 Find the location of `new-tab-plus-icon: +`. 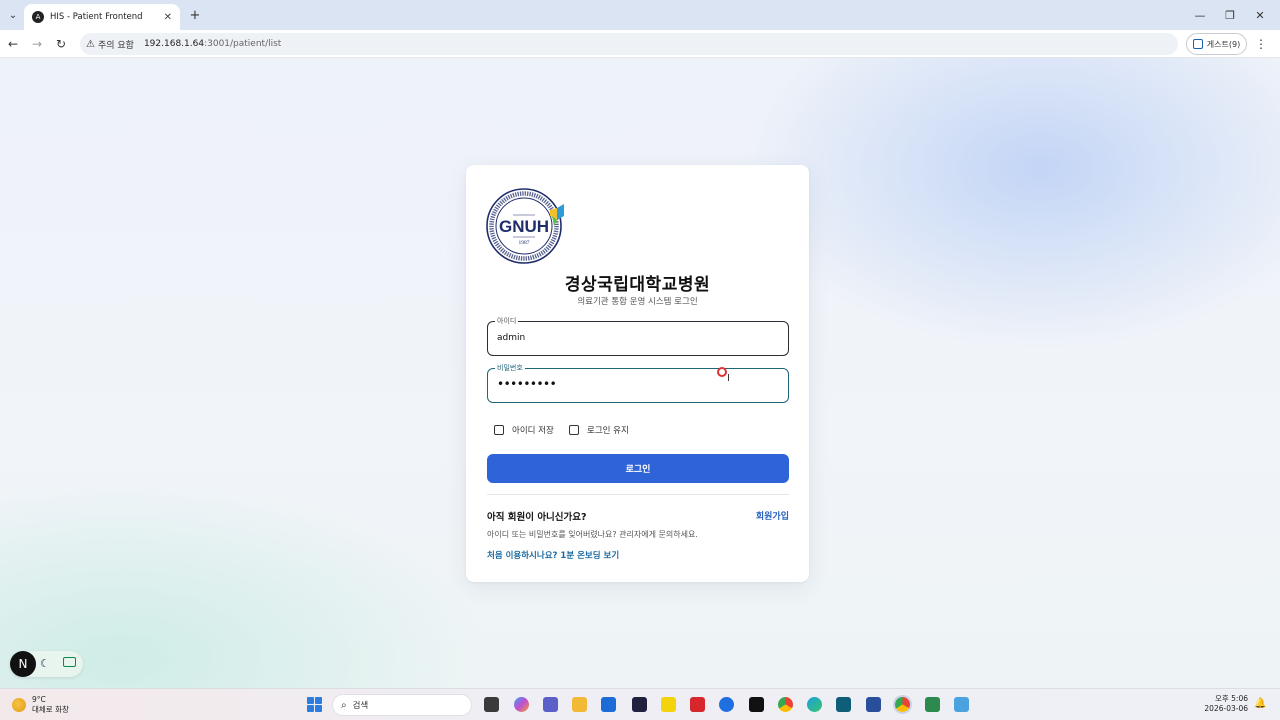

new-tab-plus-icon: + is located at coordinates (195, 15).